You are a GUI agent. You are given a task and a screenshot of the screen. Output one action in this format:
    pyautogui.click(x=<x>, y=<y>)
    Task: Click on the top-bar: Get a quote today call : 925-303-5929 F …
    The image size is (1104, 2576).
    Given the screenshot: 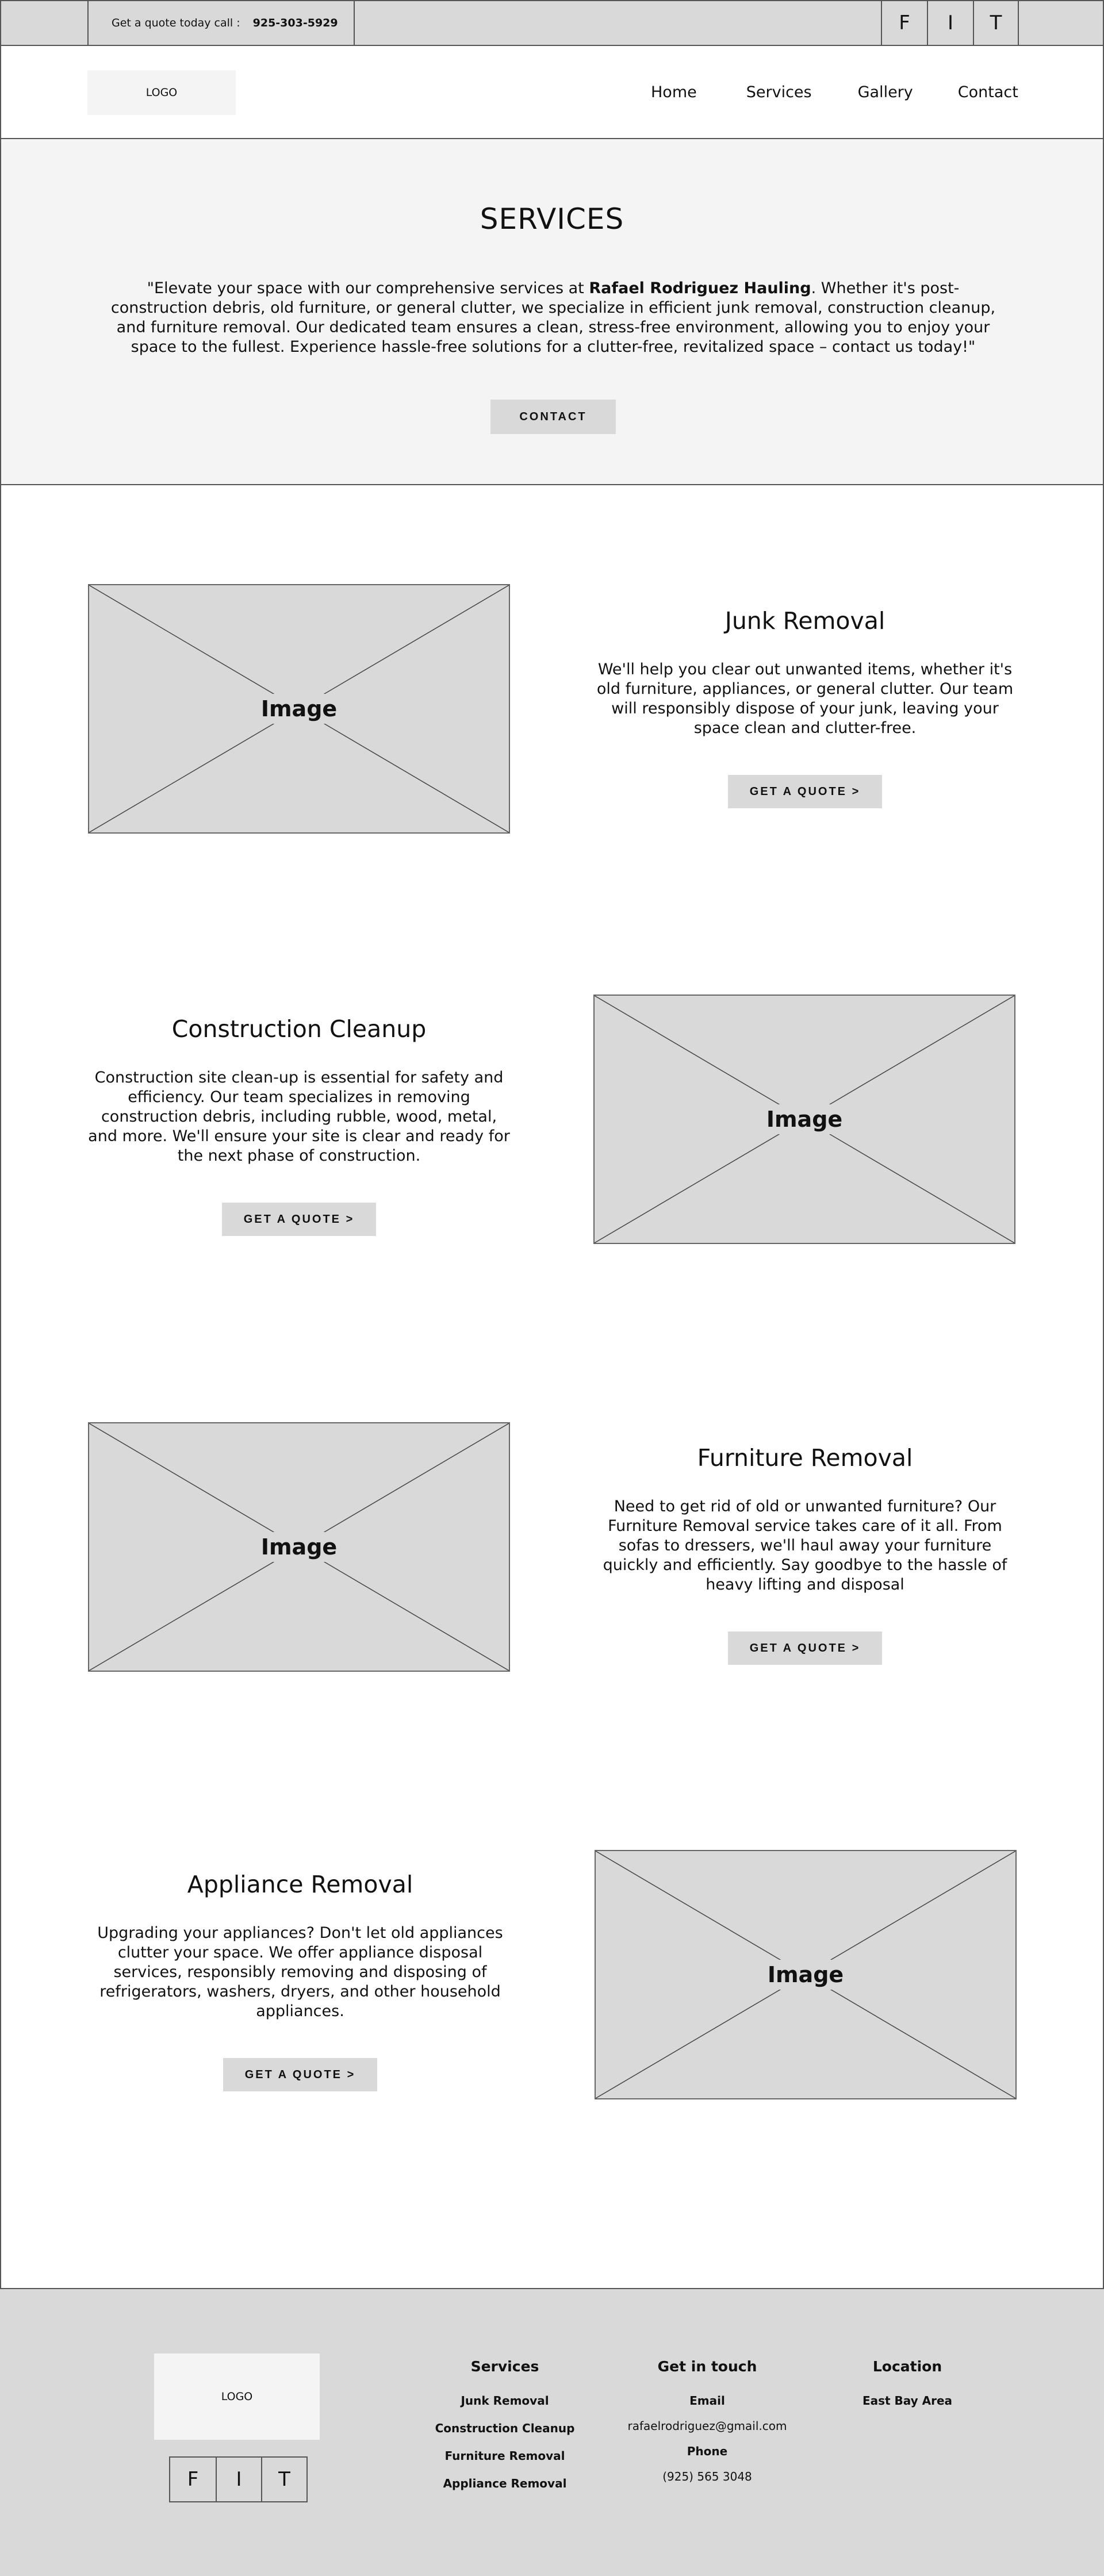 What is the action you would take?
    pyautogui.click(x=552, y=23)
    